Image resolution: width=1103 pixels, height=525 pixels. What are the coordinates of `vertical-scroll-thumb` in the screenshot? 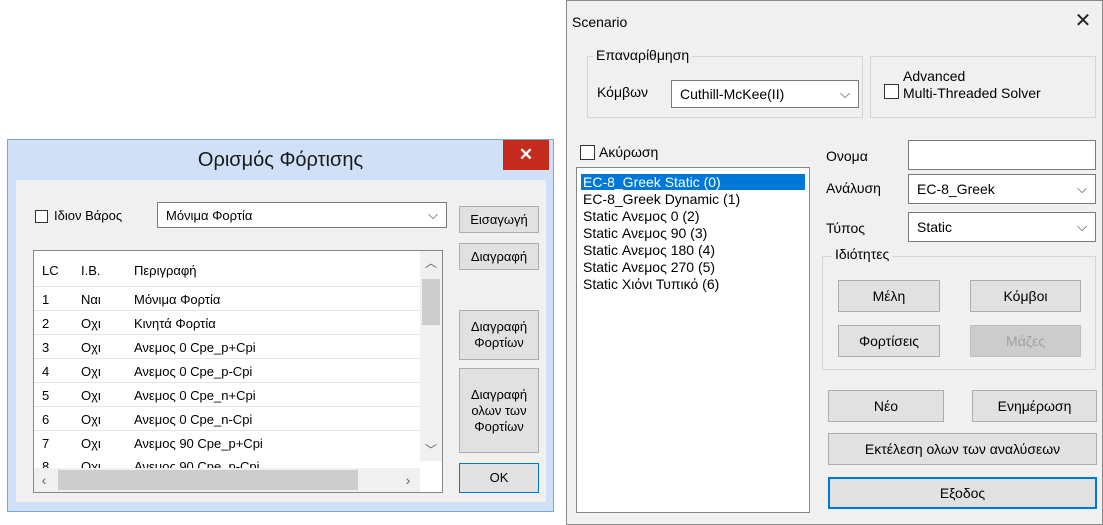 It's located at (431, 302).